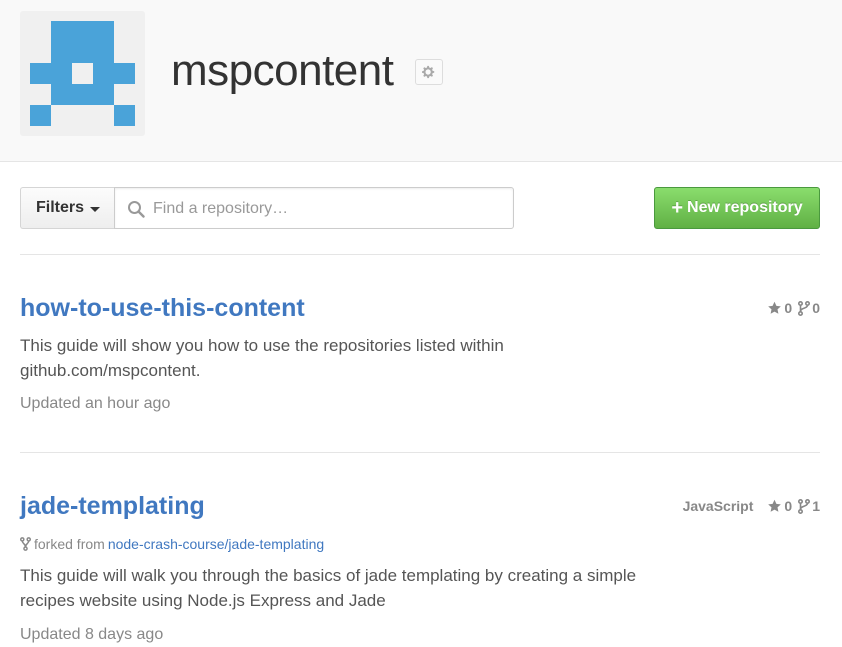  I want to click on filters-label: Filters, so click(59, 207).